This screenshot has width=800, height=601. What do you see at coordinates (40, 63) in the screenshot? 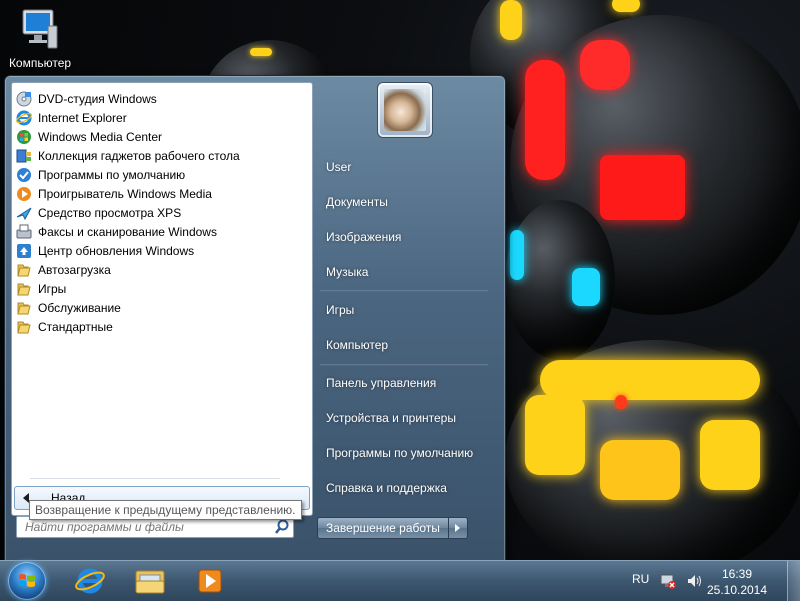
I see `desktop-icon-label: Компьютер` at bounding box center [40, 63].